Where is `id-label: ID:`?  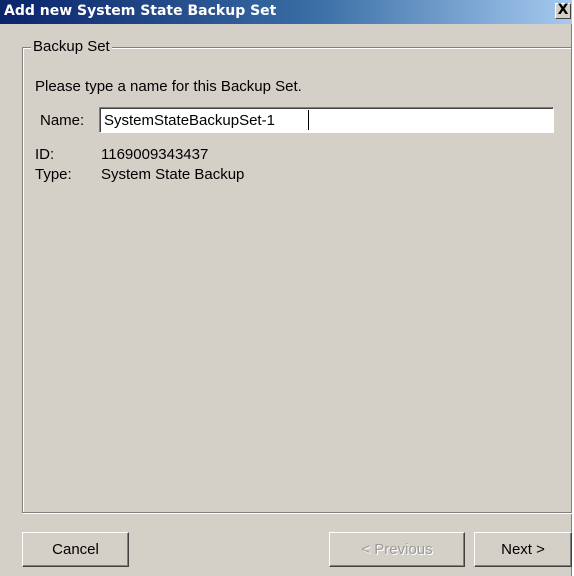
id-label: ID: is located at coordinates (45, 154).